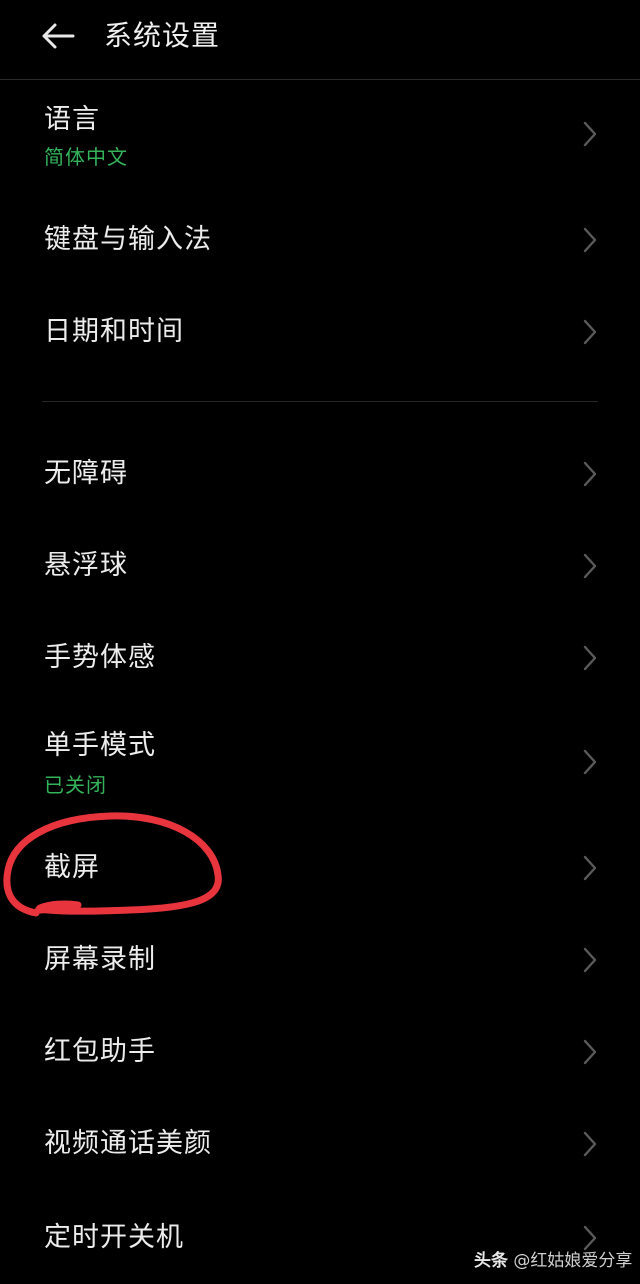  What do you see at coordinates (72, 119) in the screenshot?
I see `settings-item-label: 语言` at bounding box center [72, 119].